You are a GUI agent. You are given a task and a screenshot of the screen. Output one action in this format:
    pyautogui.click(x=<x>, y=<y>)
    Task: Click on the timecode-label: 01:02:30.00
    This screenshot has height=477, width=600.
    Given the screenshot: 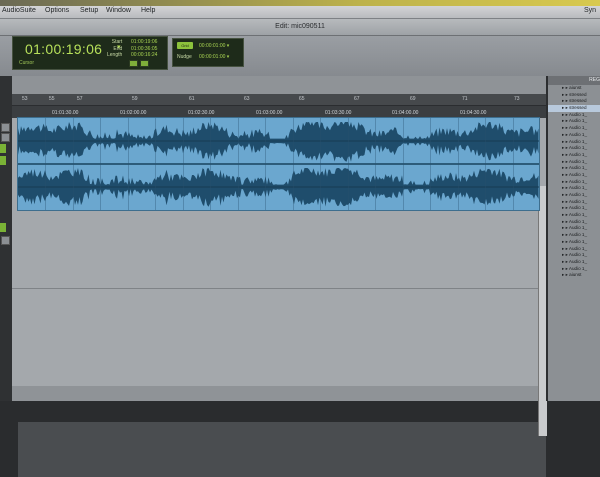 What is the action you would take?
    pyautogui.click(x=201, y=113)
    